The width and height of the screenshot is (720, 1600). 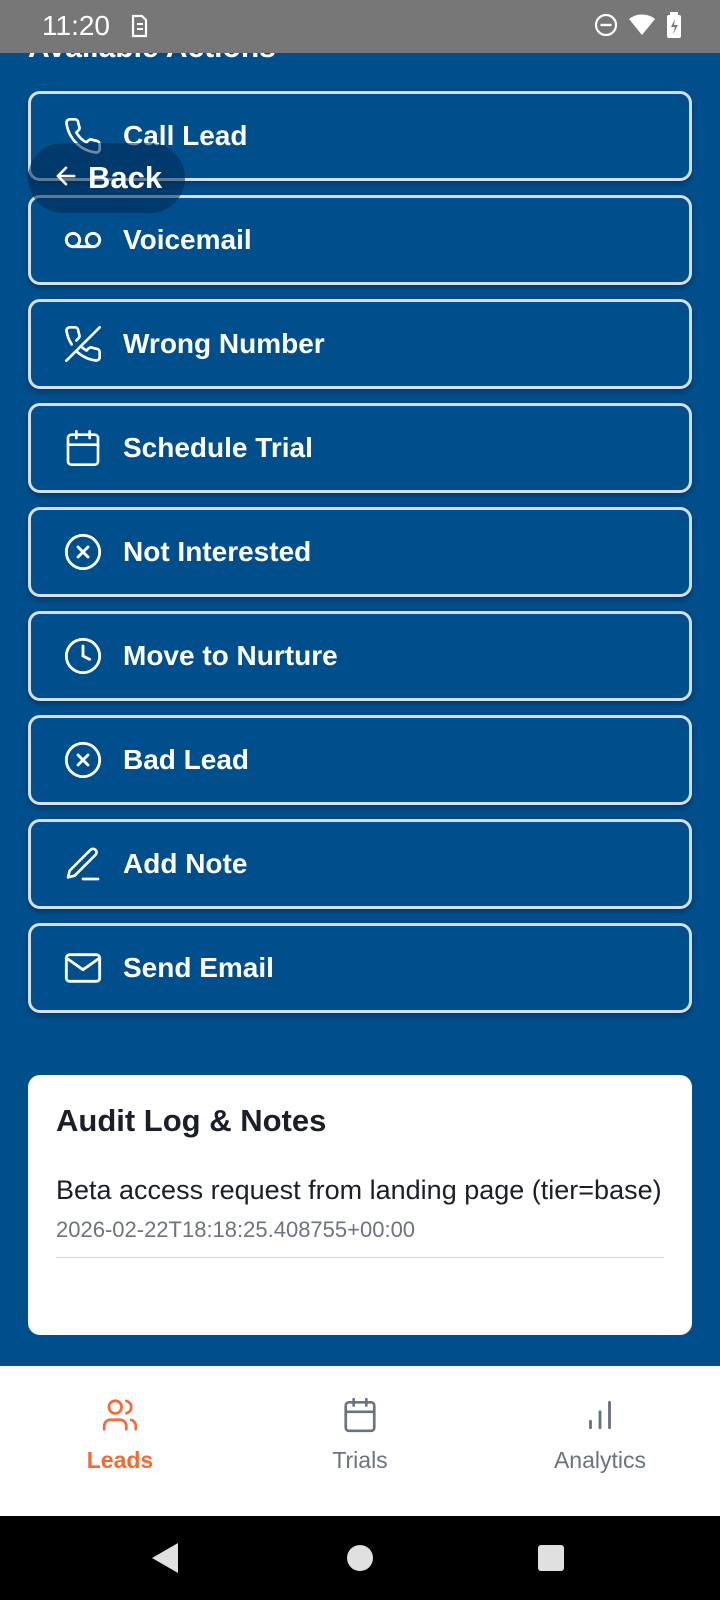 I want to click on battery-icon, so click(x=674, y=27).